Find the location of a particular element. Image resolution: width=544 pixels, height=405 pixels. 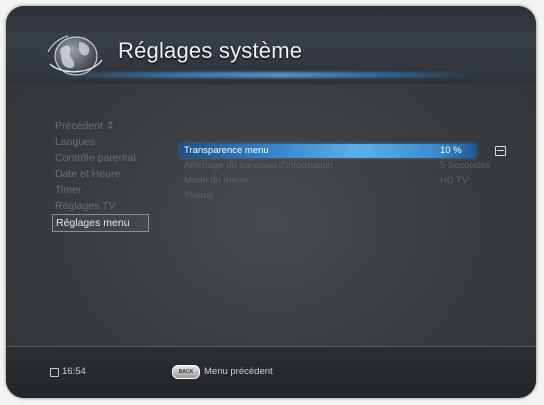

side-menu-item-tv-settings: Réglages TV is located at coordinates (107, 206).